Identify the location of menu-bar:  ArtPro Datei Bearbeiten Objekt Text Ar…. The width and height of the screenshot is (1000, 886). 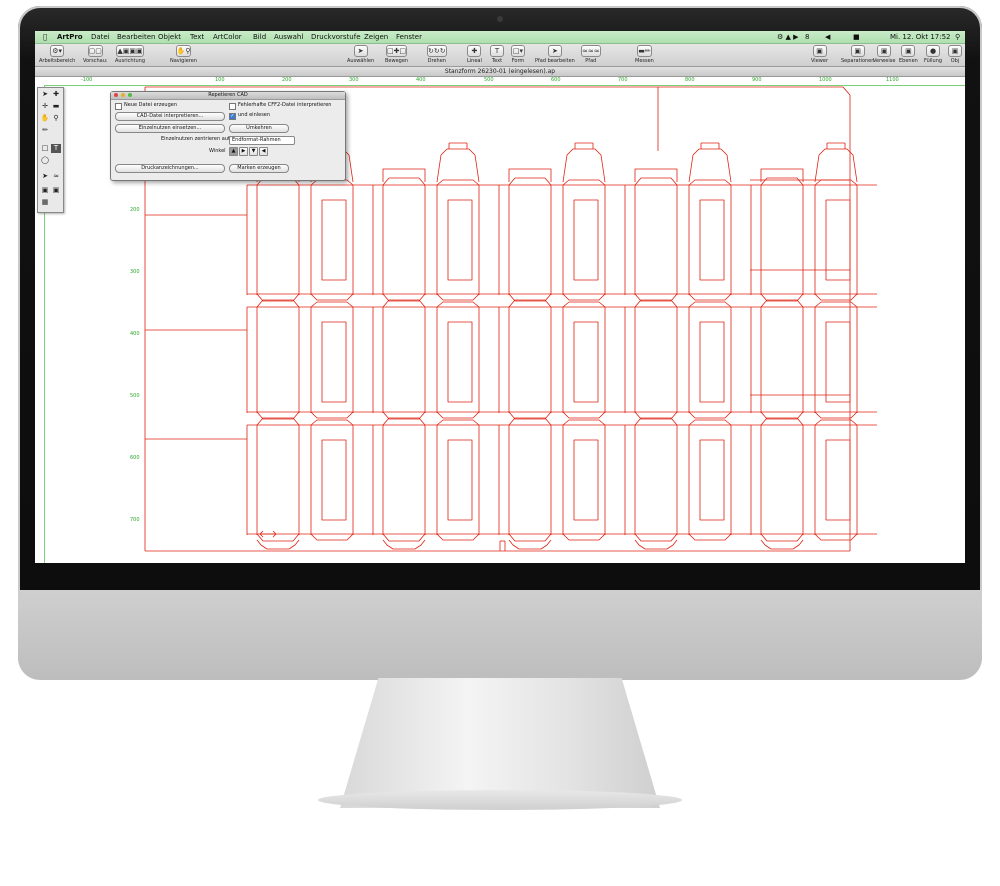
(500, 37).